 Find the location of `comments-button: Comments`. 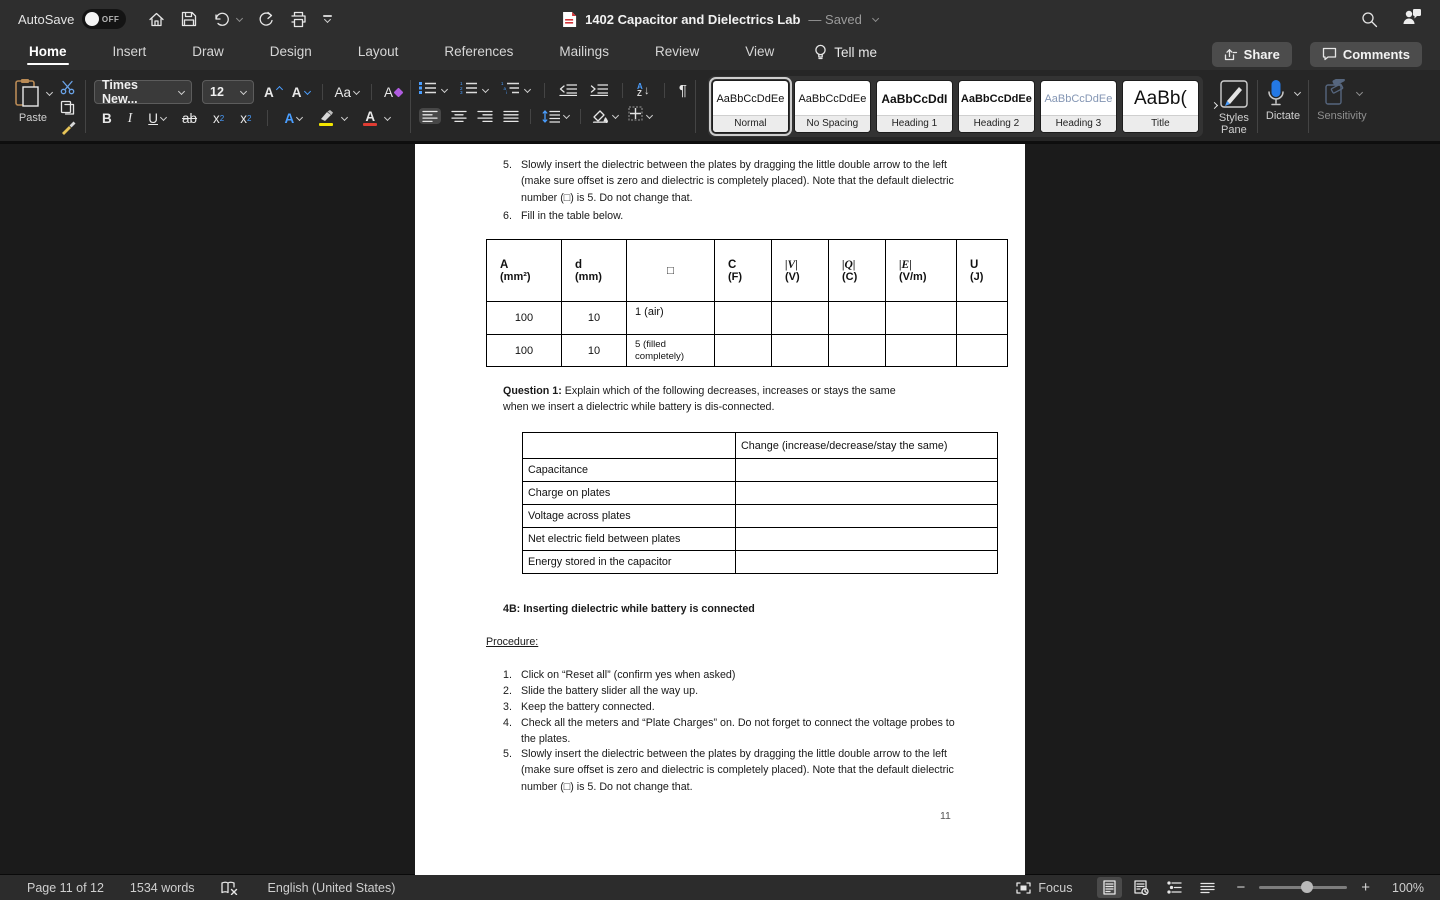

comments-button: Comments is located at coordinates (1365, 54).